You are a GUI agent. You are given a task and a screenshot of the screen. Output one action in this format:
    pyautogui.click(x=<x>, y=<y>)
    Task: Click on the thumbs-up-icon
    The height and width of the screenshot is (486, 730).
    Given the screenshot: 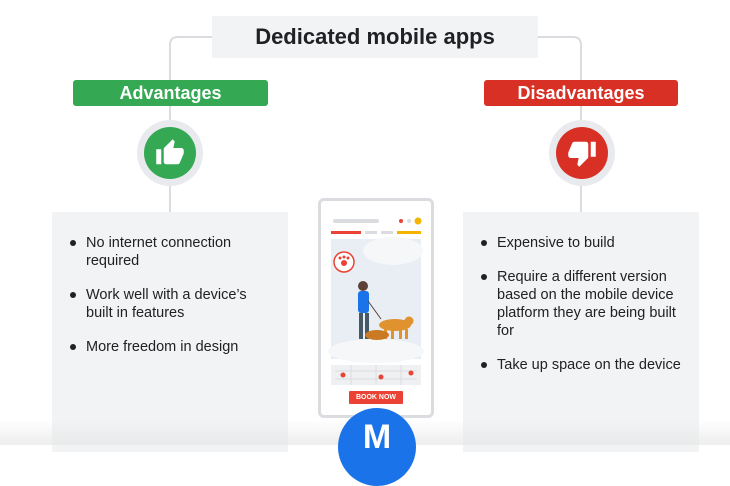 What is the action you would take?
    pyautogui.click(x=170, y=152)
    